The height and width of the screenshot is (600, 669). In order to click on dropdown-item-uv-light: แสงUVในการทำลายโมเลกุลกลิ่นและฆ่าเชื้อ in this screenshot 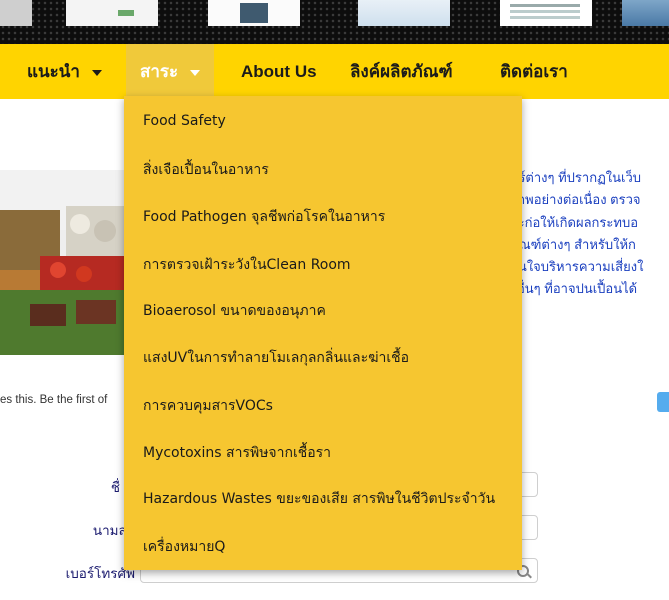, I will do `click(276, 358)`.